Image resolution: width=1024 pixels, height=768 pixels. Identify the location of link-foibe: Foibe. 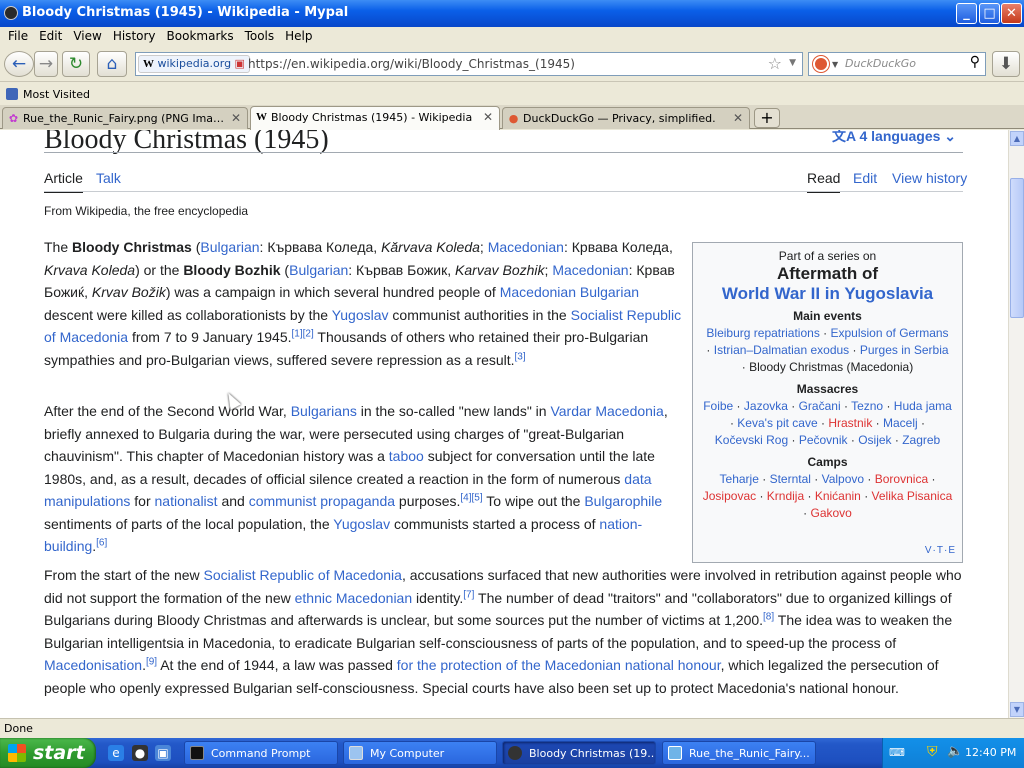
(718, 406).